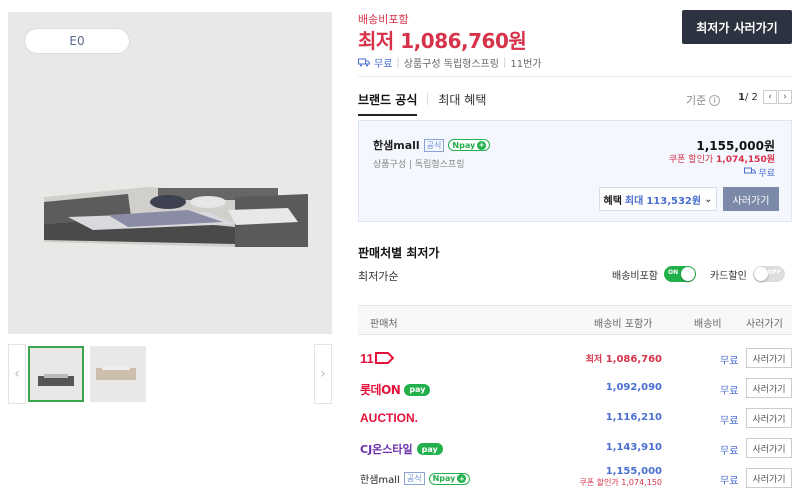 Image resolution: width=800 pixels, height=494 pixels. Describe the element at coordinates (399, 253) in the screenshot. I see `sellers-title: 판매처별 최저가` at that location.